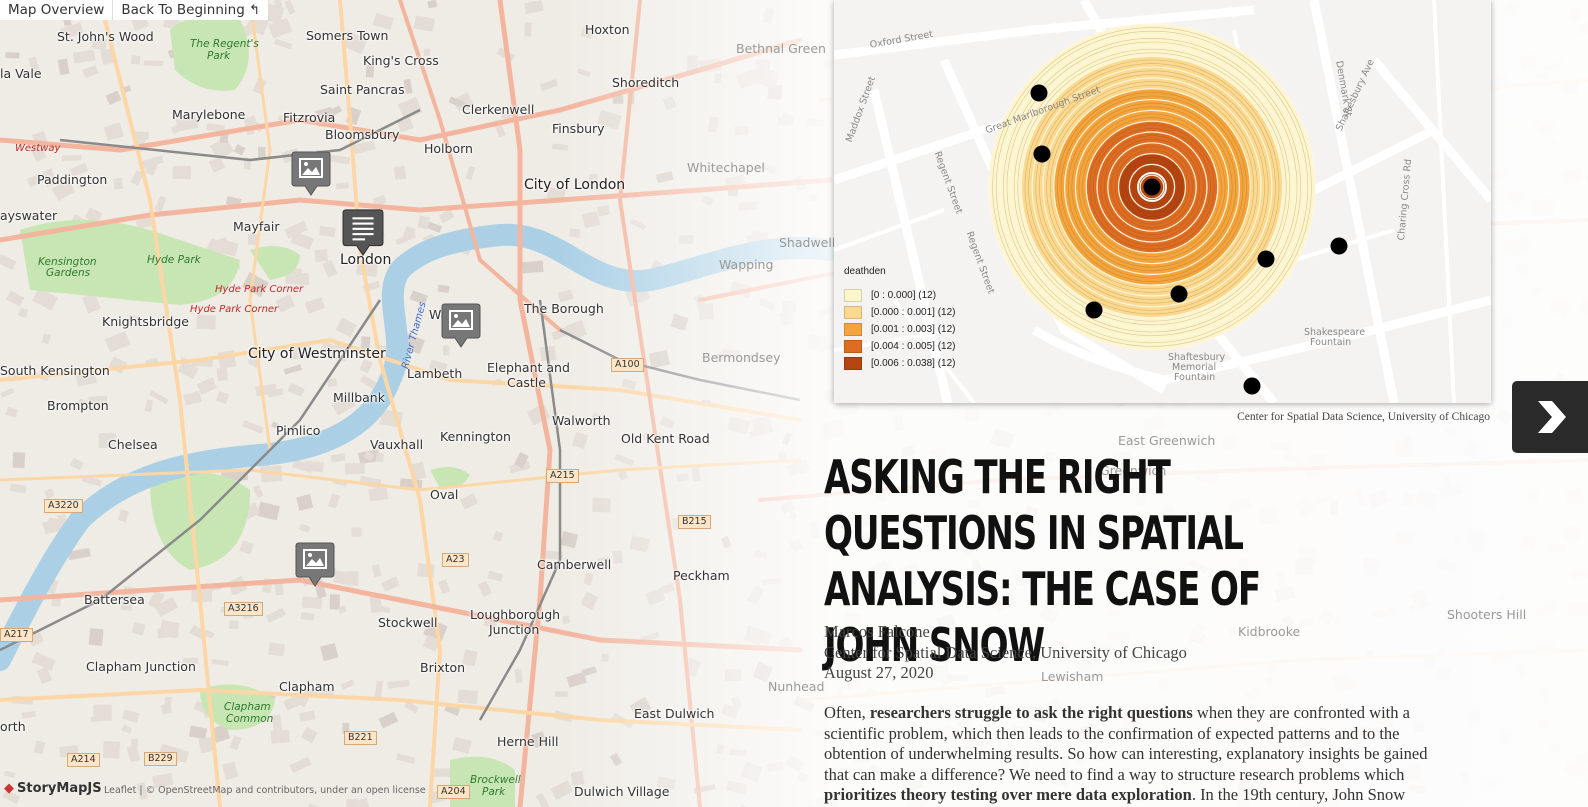 The image size is (1588, 807). I want to click on place-label: Hoxton, so click(607, 29).